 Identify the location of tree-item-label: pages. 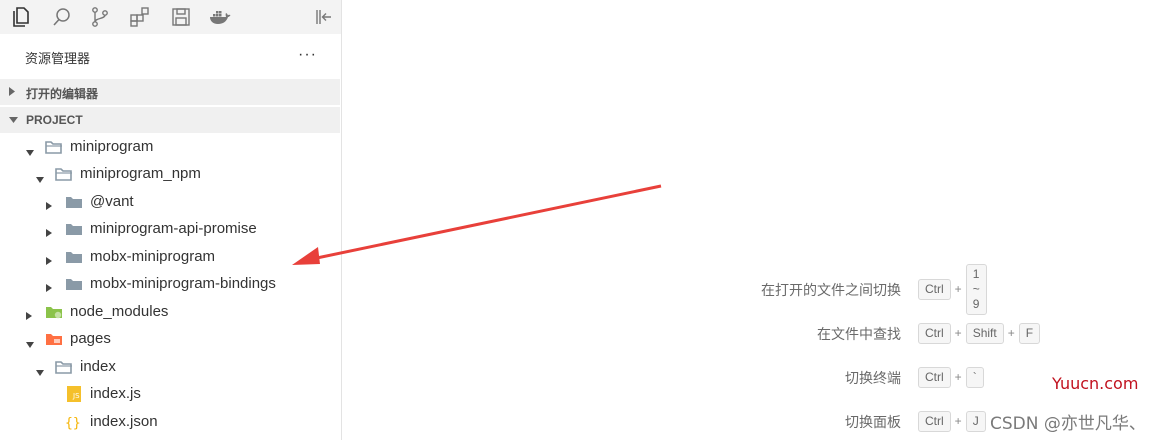
(90, 338).